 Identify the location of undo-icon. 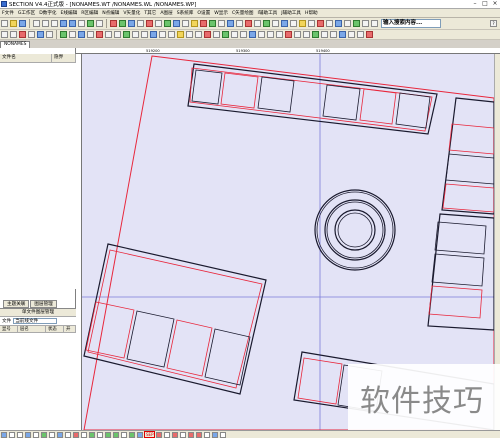
(203, 23).